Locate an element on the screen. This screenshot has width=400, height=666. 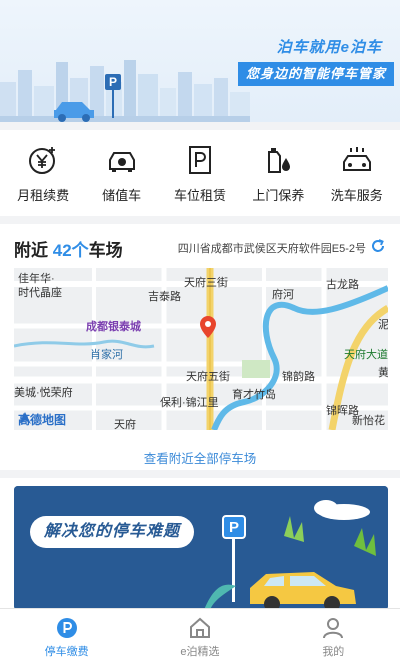
nearby-heading: 附近 42个车场 is located at coordinates (68, 248).